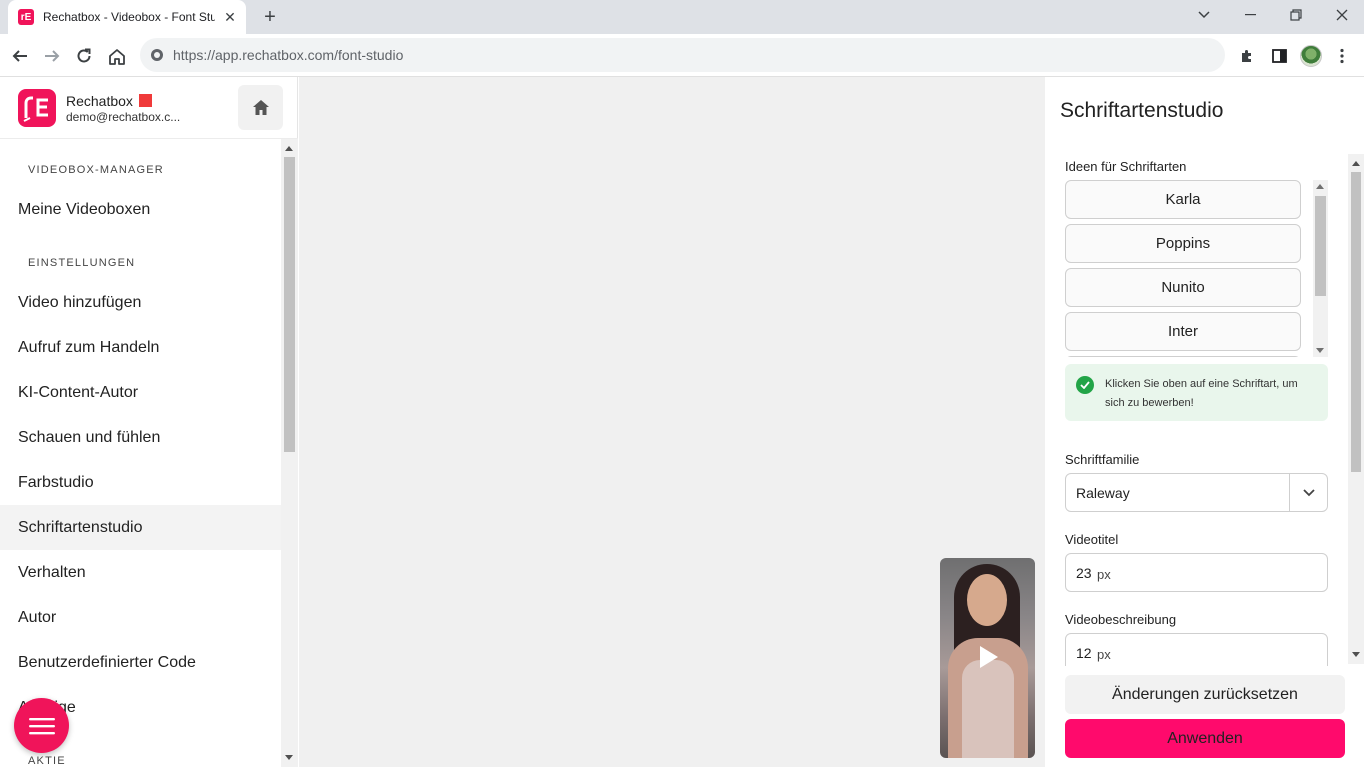  What do you see at coordinates (1121, 619) in the screenshot?
I see `video-description-size-label: Videobeschreibung` at bounding box center [1121, 619].